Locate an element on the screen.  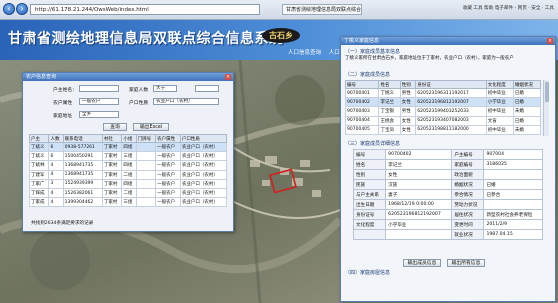
table-cell: 620523198811182000 is located at coordinates (451, 129).